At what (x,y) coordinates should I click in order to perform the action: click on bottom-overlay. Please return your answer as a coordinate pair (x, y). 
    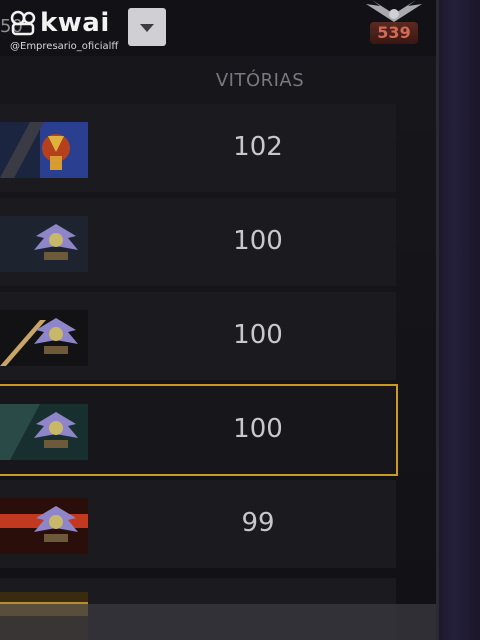
    Looking at the image, I should click on (218, 622).